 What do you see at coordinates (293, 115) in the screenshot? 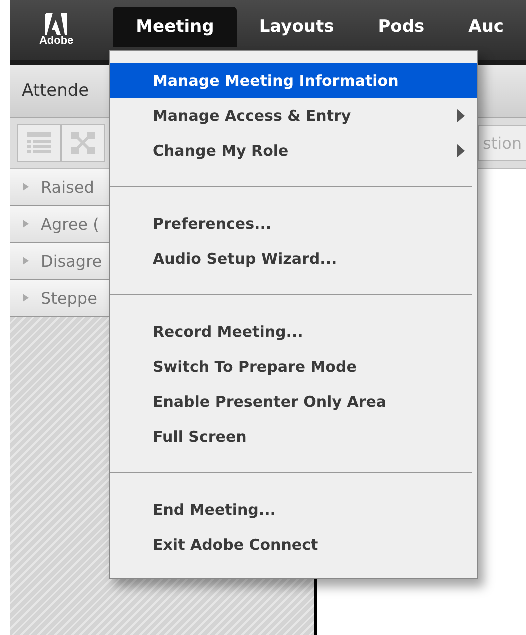
I see `menu-item: Manage Access & Entry` at bounding box center [293, 115].